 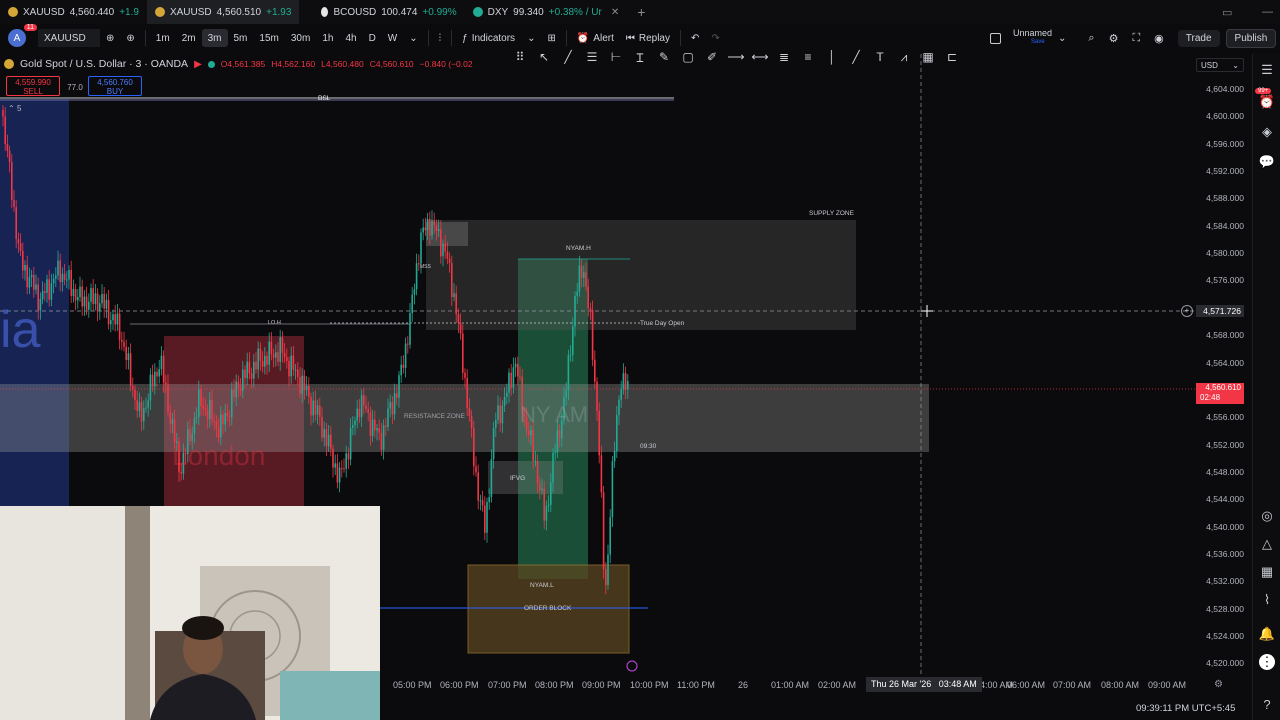 I want to click on compare-icon: ⊕, so click(x=110, y=38).